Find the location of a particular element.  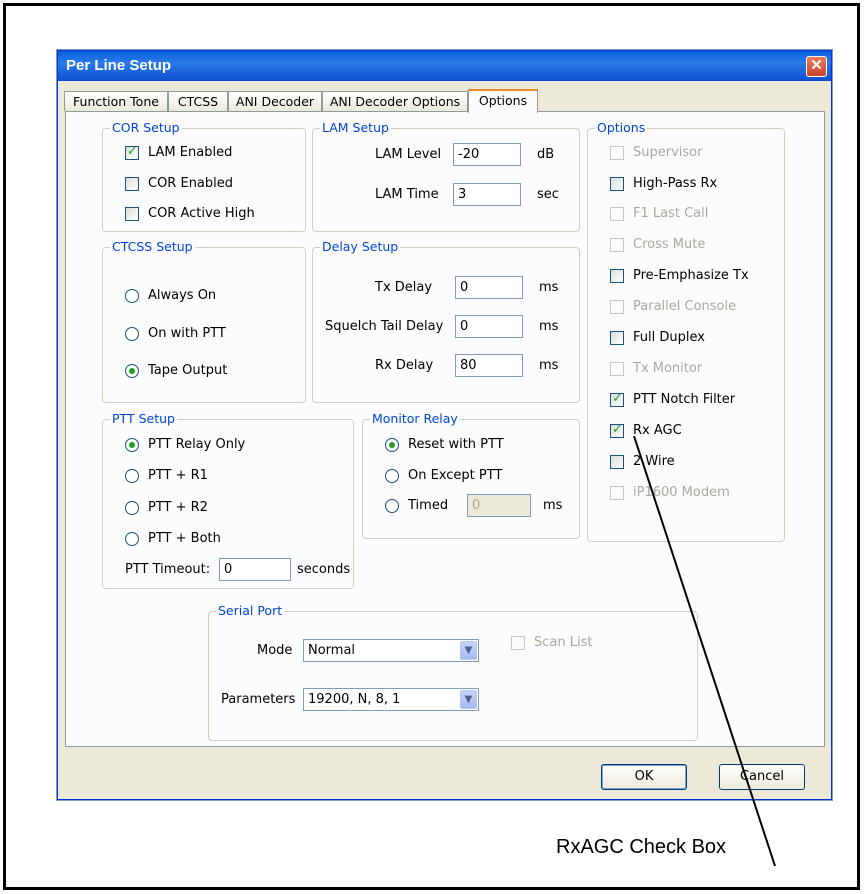

callout-pointer-line is located at coordinates (704, 651).